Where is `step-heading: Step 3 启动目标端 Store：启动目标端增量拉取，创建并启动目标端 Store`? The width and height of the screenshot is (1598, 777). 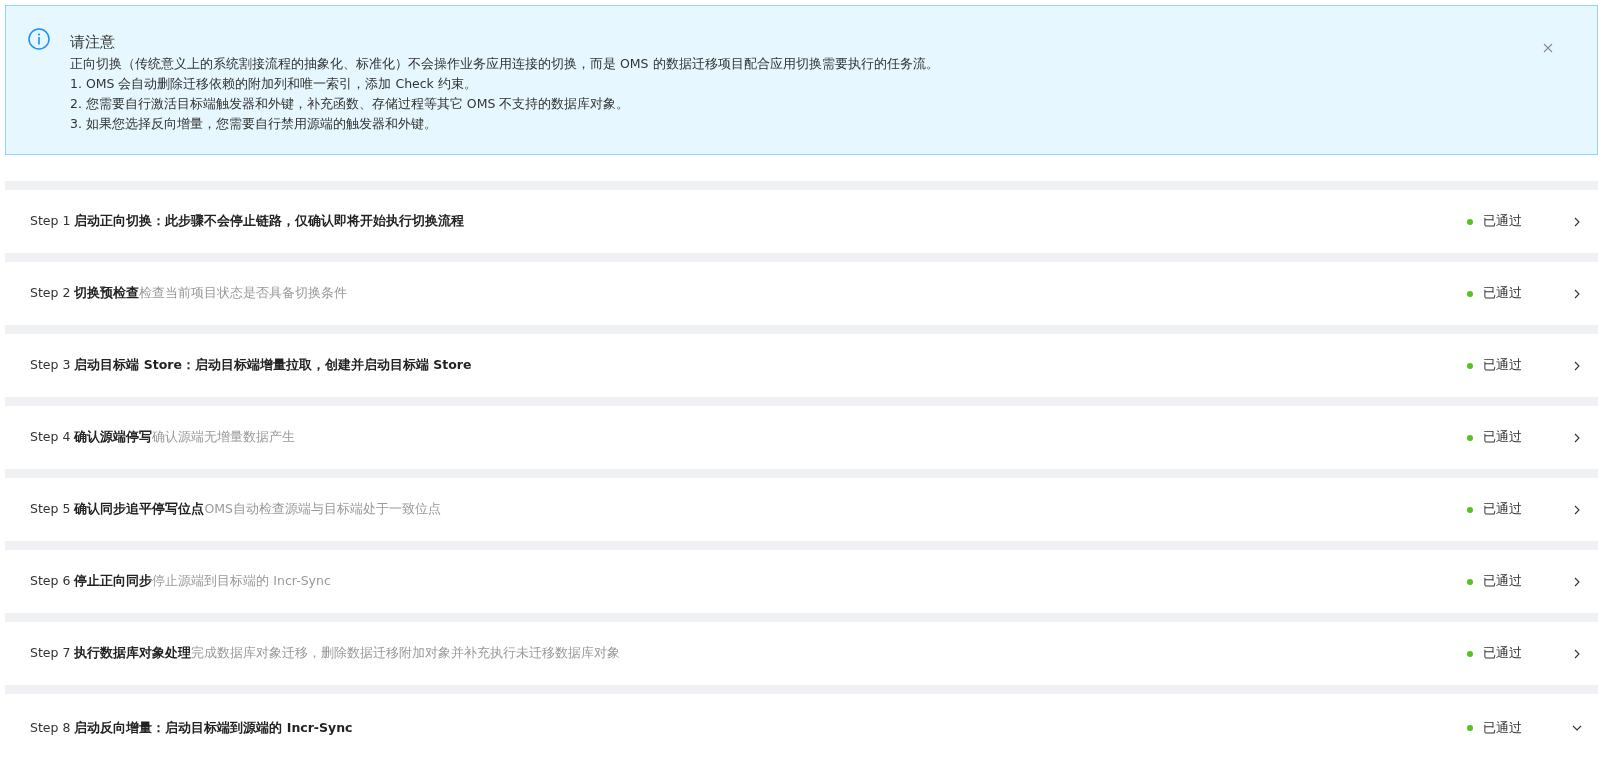
step-heading: Step 3 启动目标端 Store：启动目标端增量拉取，创建并启动目标端 Store is located at coordinates (251, 365).